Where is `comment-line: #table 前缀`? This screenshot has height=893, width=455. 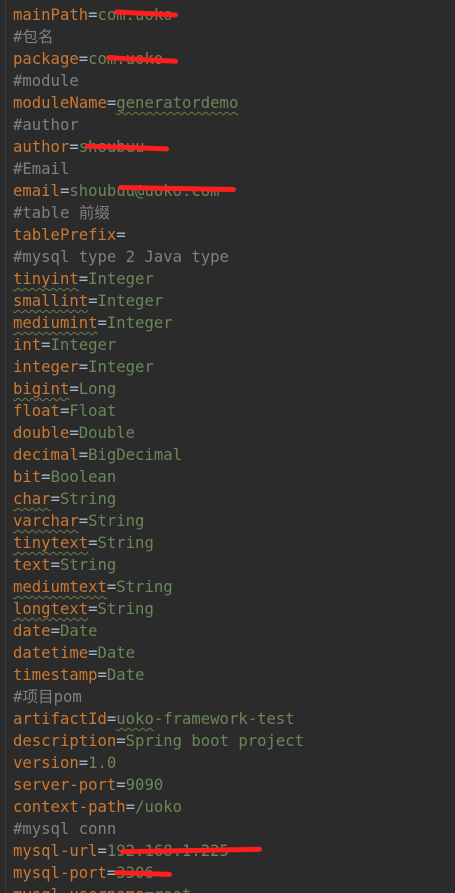
comment-line: #table 前缀 is located at coordinates (61, 213).